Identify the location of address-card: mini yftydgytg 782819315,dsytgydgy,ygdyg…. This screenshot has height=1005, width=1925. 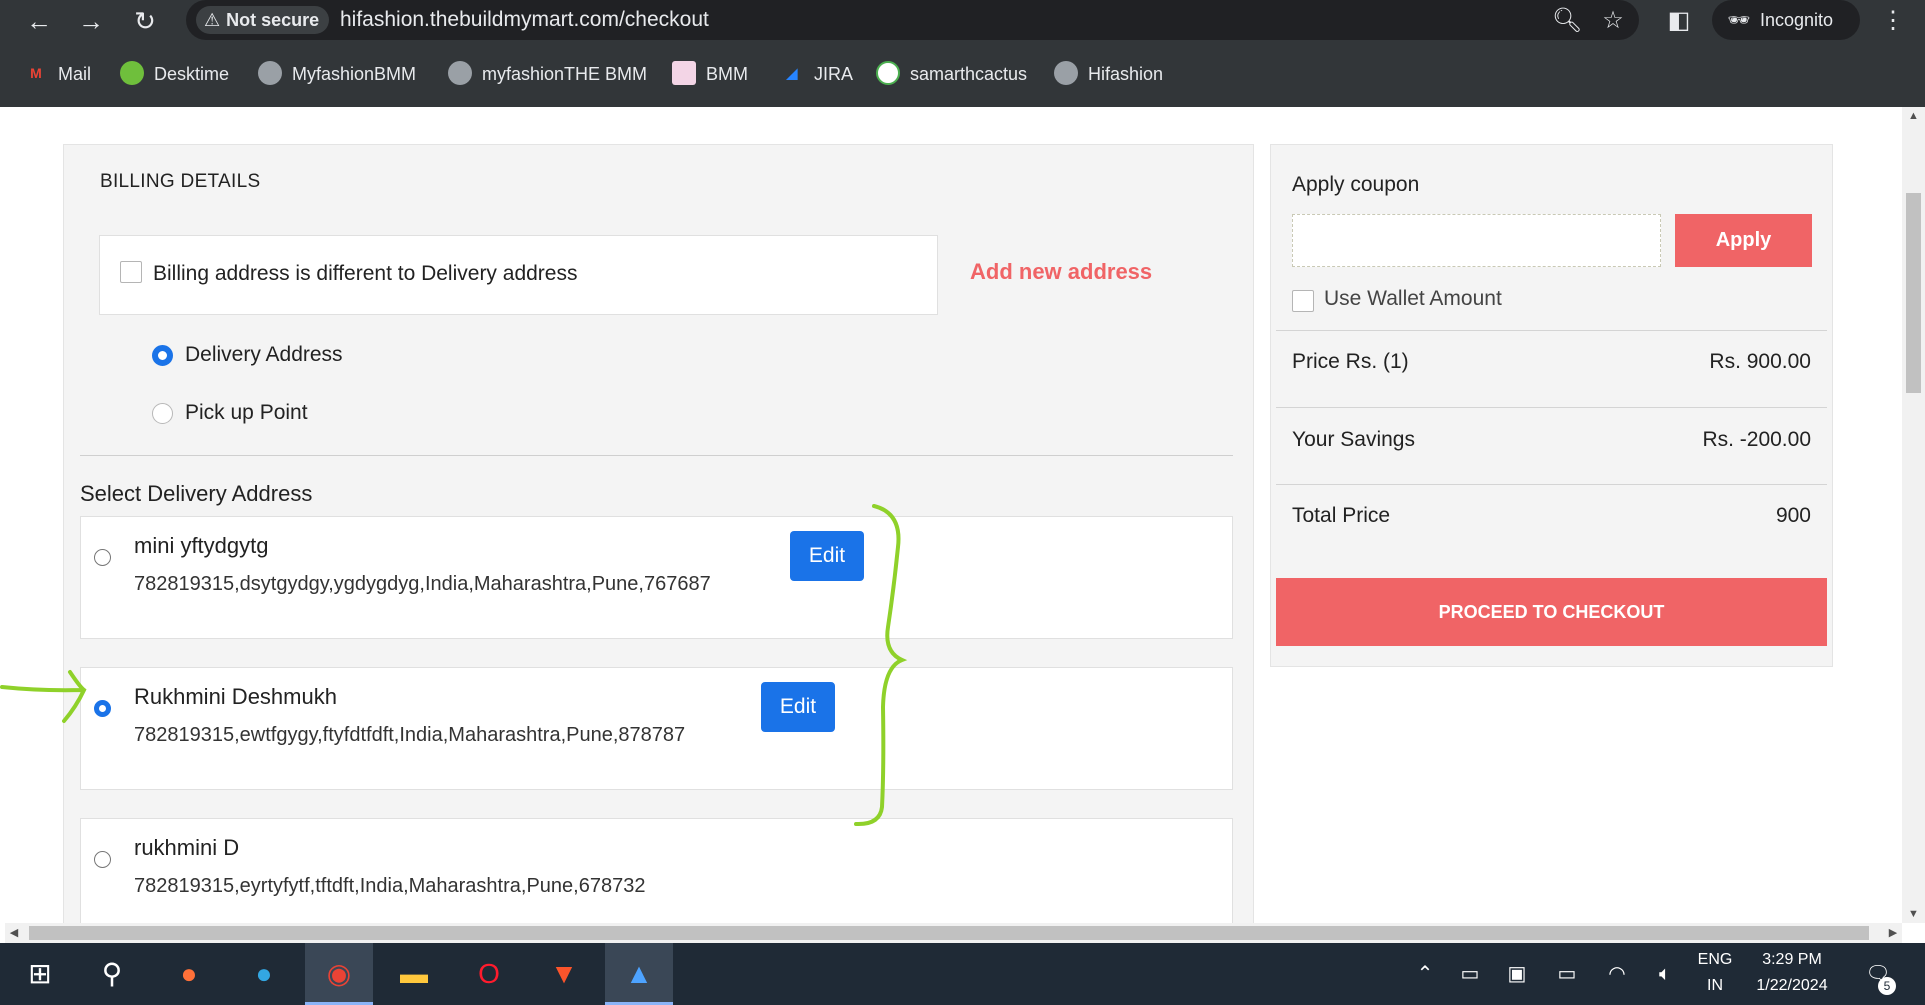
(656, 577).